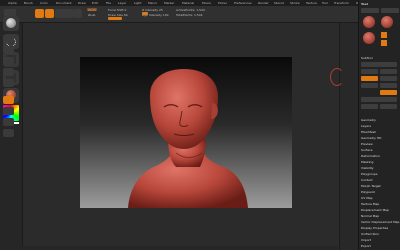 This screenshot has width=400, height=250. What do you see at coordinates (370, 216) in the screenshot?
I see `tray-section-normal-map: Normal Map` at bounding box center [370, 216].